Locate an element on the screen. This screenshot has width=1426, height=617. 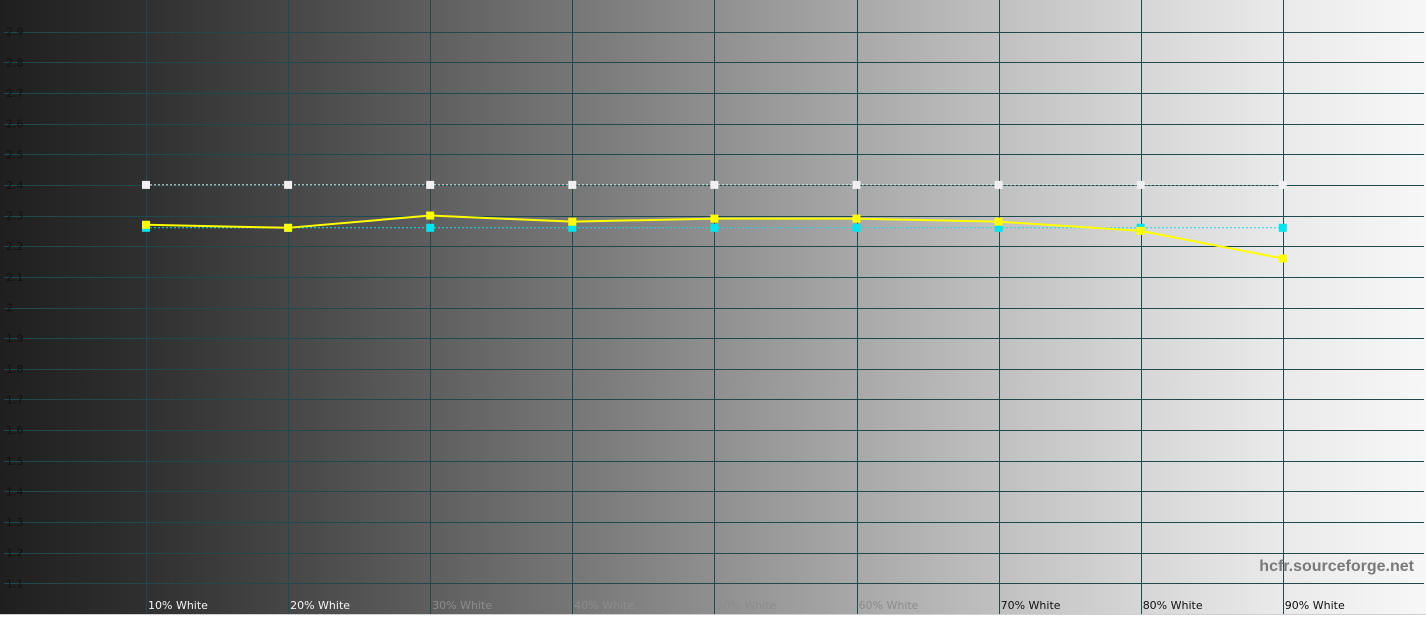
y-tick-label: 1.5 is located at coordinates (15, 461).